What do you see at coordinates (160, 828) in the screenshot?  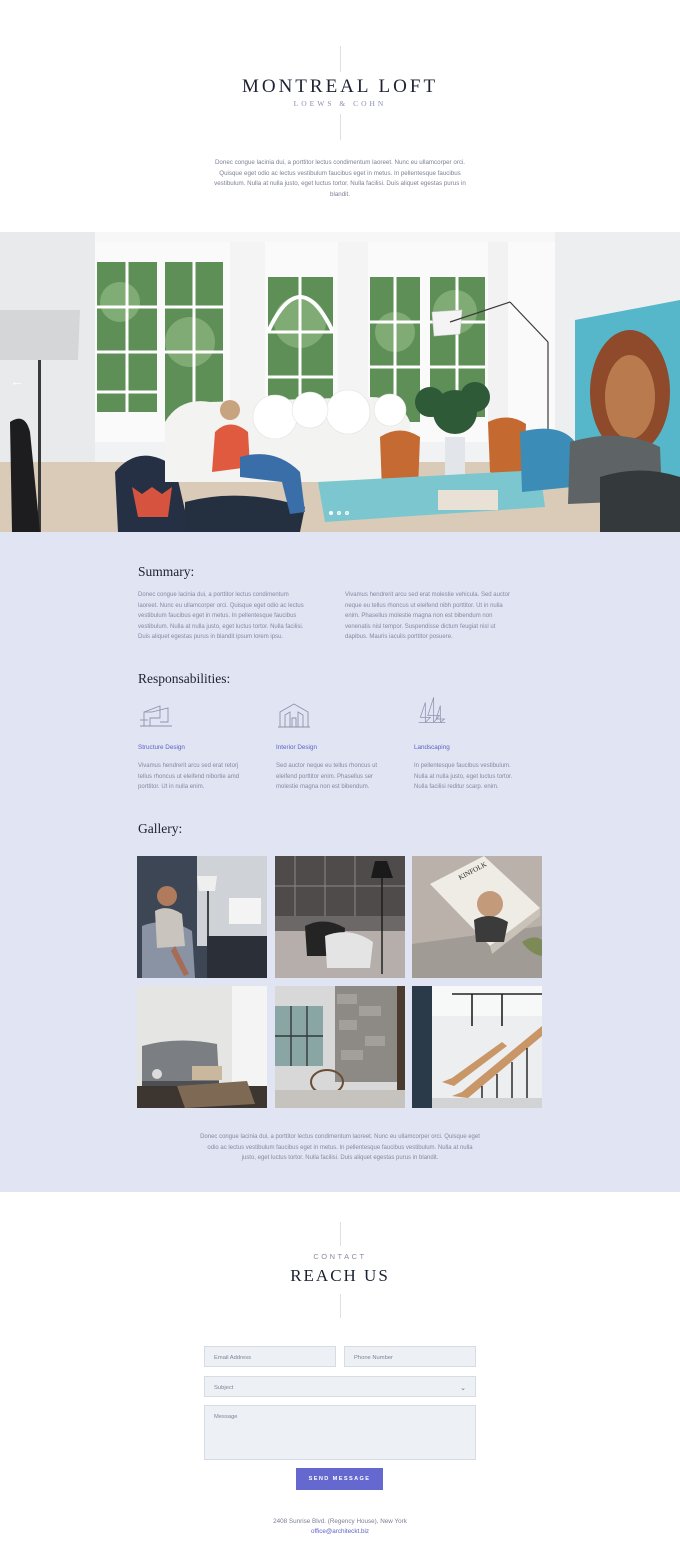 I see `gallery-heading: Gallery:` at bounding box center [160, 828].